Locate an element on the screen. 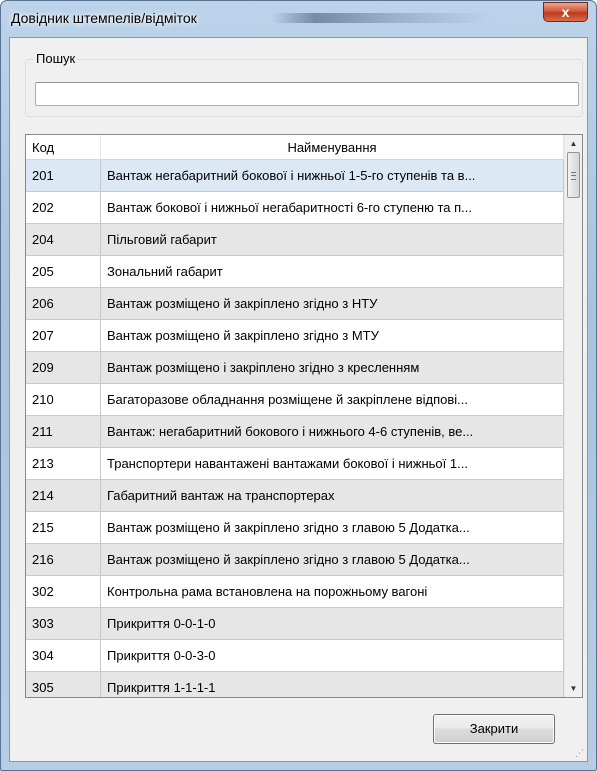 This screenshot has height=771, width=597. cell-name: Прикриття 0-0-3-0 is located at coordinates (332, 656).